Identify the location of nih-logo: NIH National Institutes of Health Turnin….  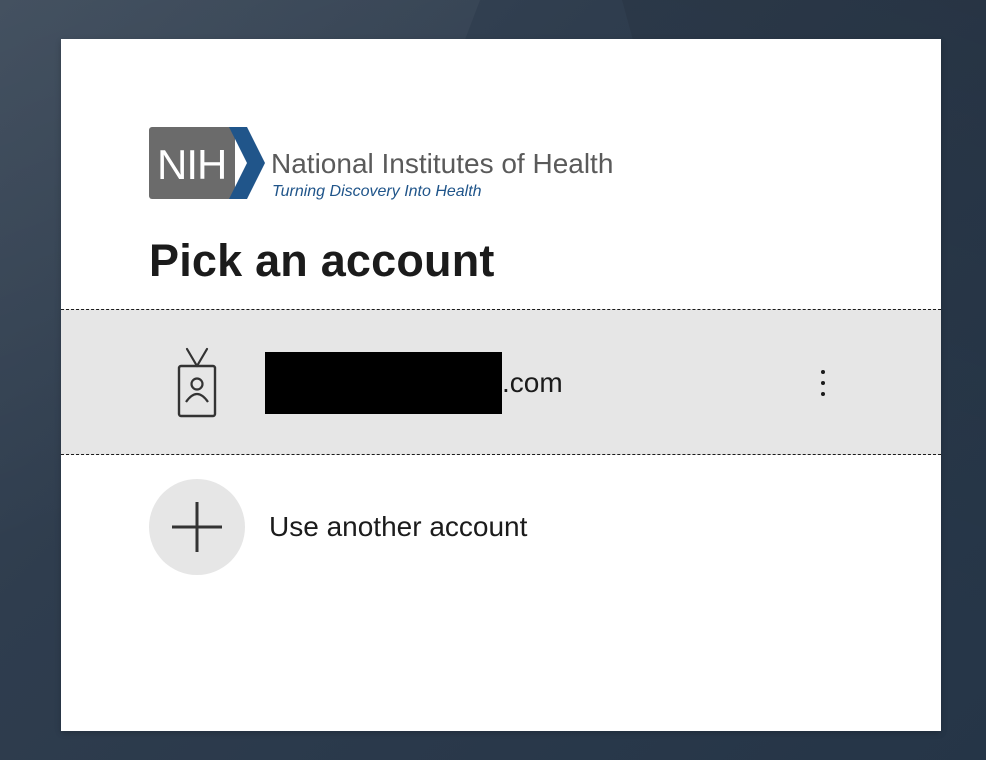
(389, 164).